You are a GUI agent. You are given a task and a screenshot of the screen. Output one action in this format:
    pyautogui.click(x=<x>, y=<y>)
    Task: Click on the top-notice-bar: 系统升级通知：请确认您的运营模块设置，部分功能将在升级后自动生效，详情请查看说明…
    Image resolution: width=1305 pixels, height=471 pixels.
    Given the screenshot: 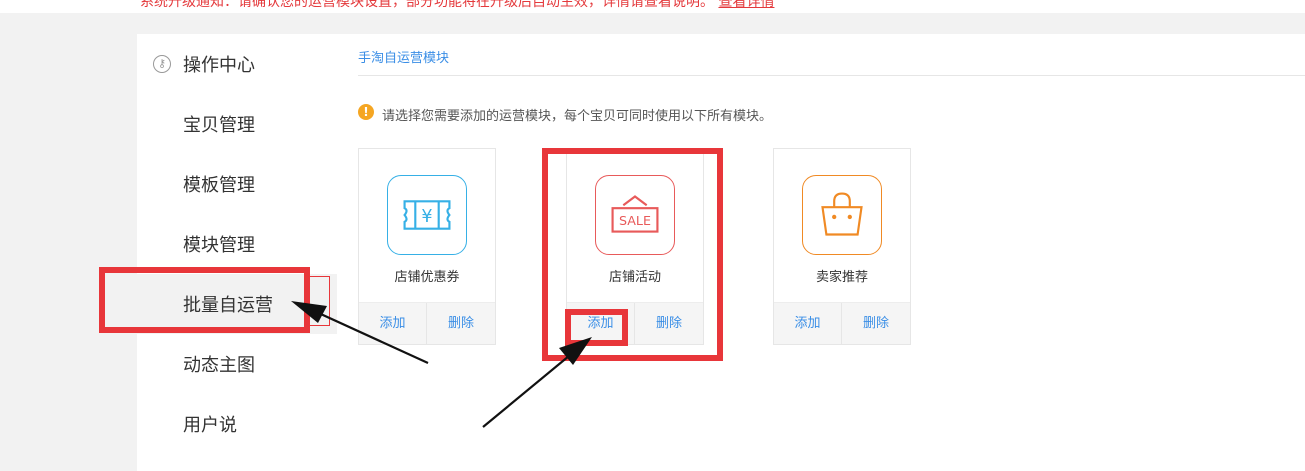 What is the action you would take?
    pyautogui.click(x=652, y=6)
    